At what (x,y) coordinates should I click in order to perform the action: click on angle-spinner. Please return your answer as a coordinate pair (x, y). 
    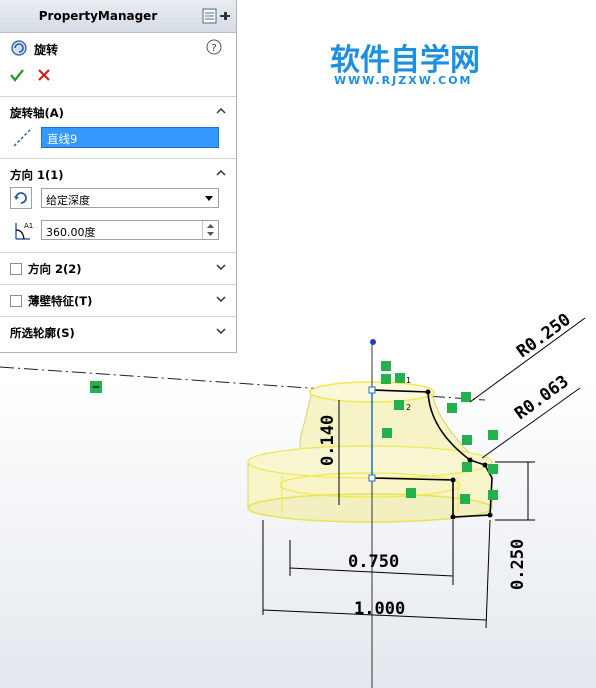
    Looking at the image, I should click on (210, 230).